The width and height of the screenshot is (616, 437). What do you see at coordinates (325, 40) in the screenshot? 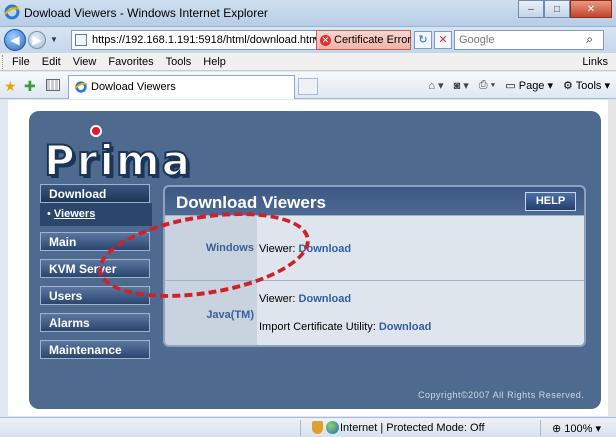
I see `error-icon: ✕` at bounding box center [325, 40].